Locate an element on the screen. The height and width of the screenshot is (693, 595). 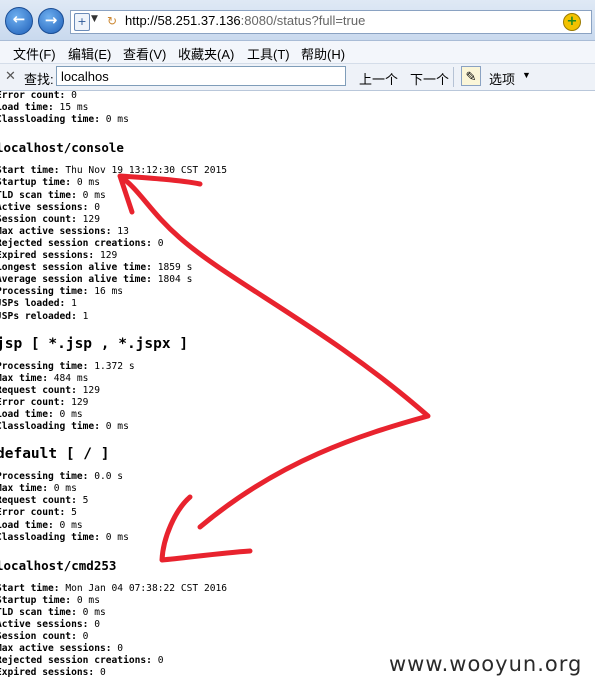
stat-row: Processing time: 16 ms is located at coordinates (297, 292).